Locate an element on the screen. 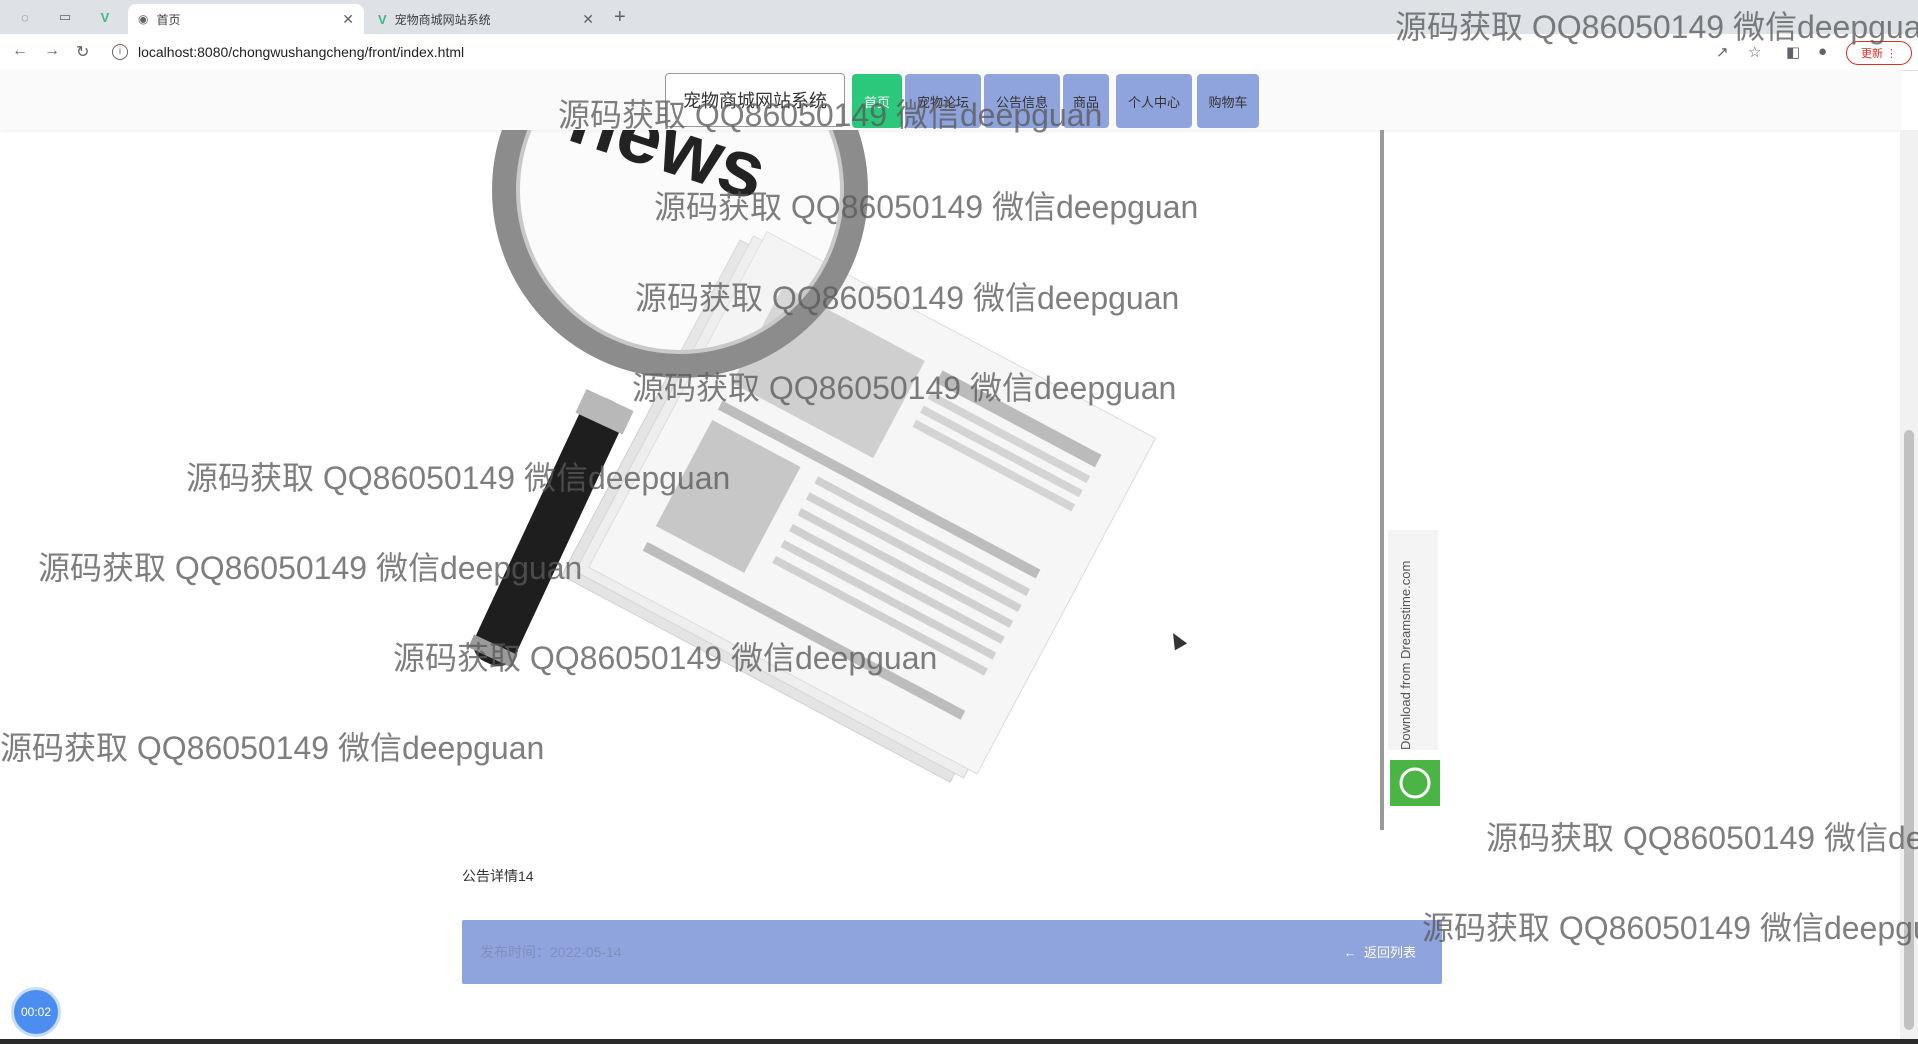 This screenshot has width=1918, height=1044. tab-pet-mall: V 宠物商城网站系统 ✕ is located at coordinates (486, 19).